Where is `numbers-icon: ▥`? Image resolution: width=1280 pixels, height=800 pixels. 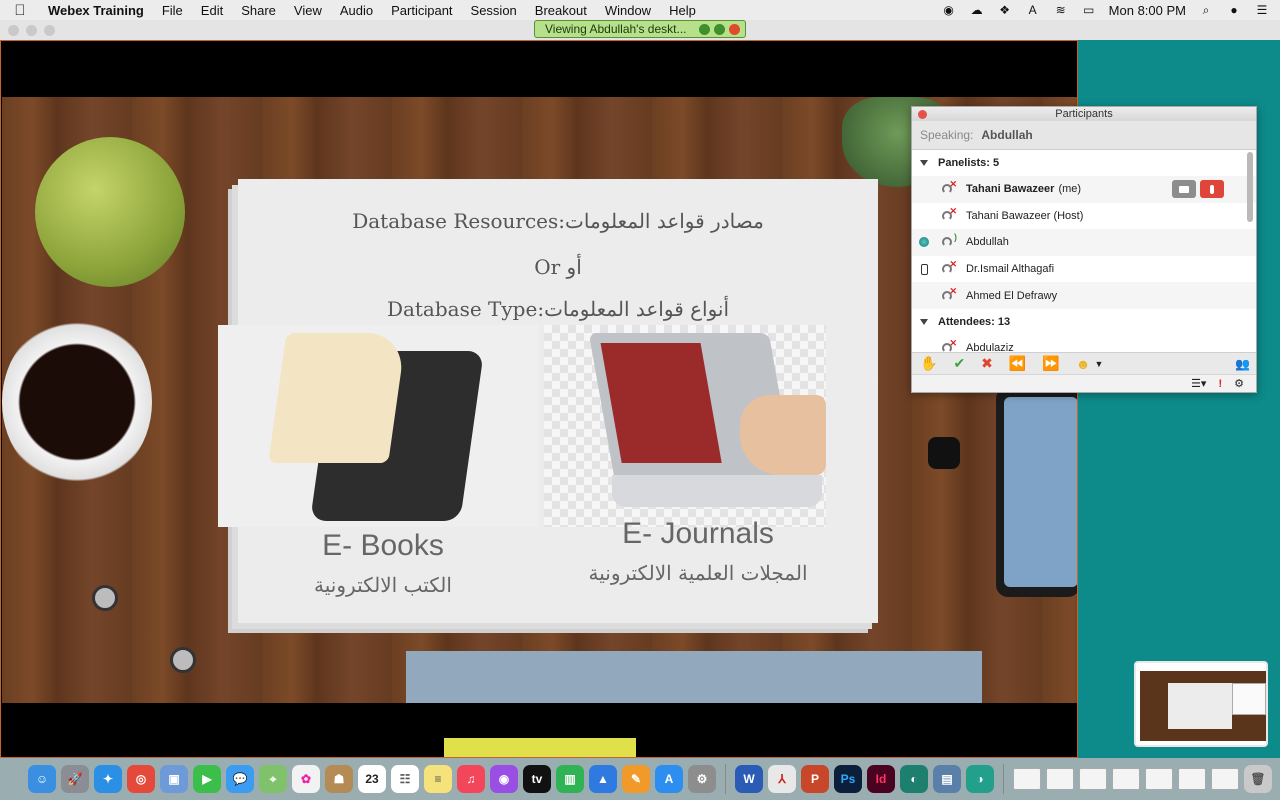
numbers-icon: ▥ is located at coordinates (570, 779).